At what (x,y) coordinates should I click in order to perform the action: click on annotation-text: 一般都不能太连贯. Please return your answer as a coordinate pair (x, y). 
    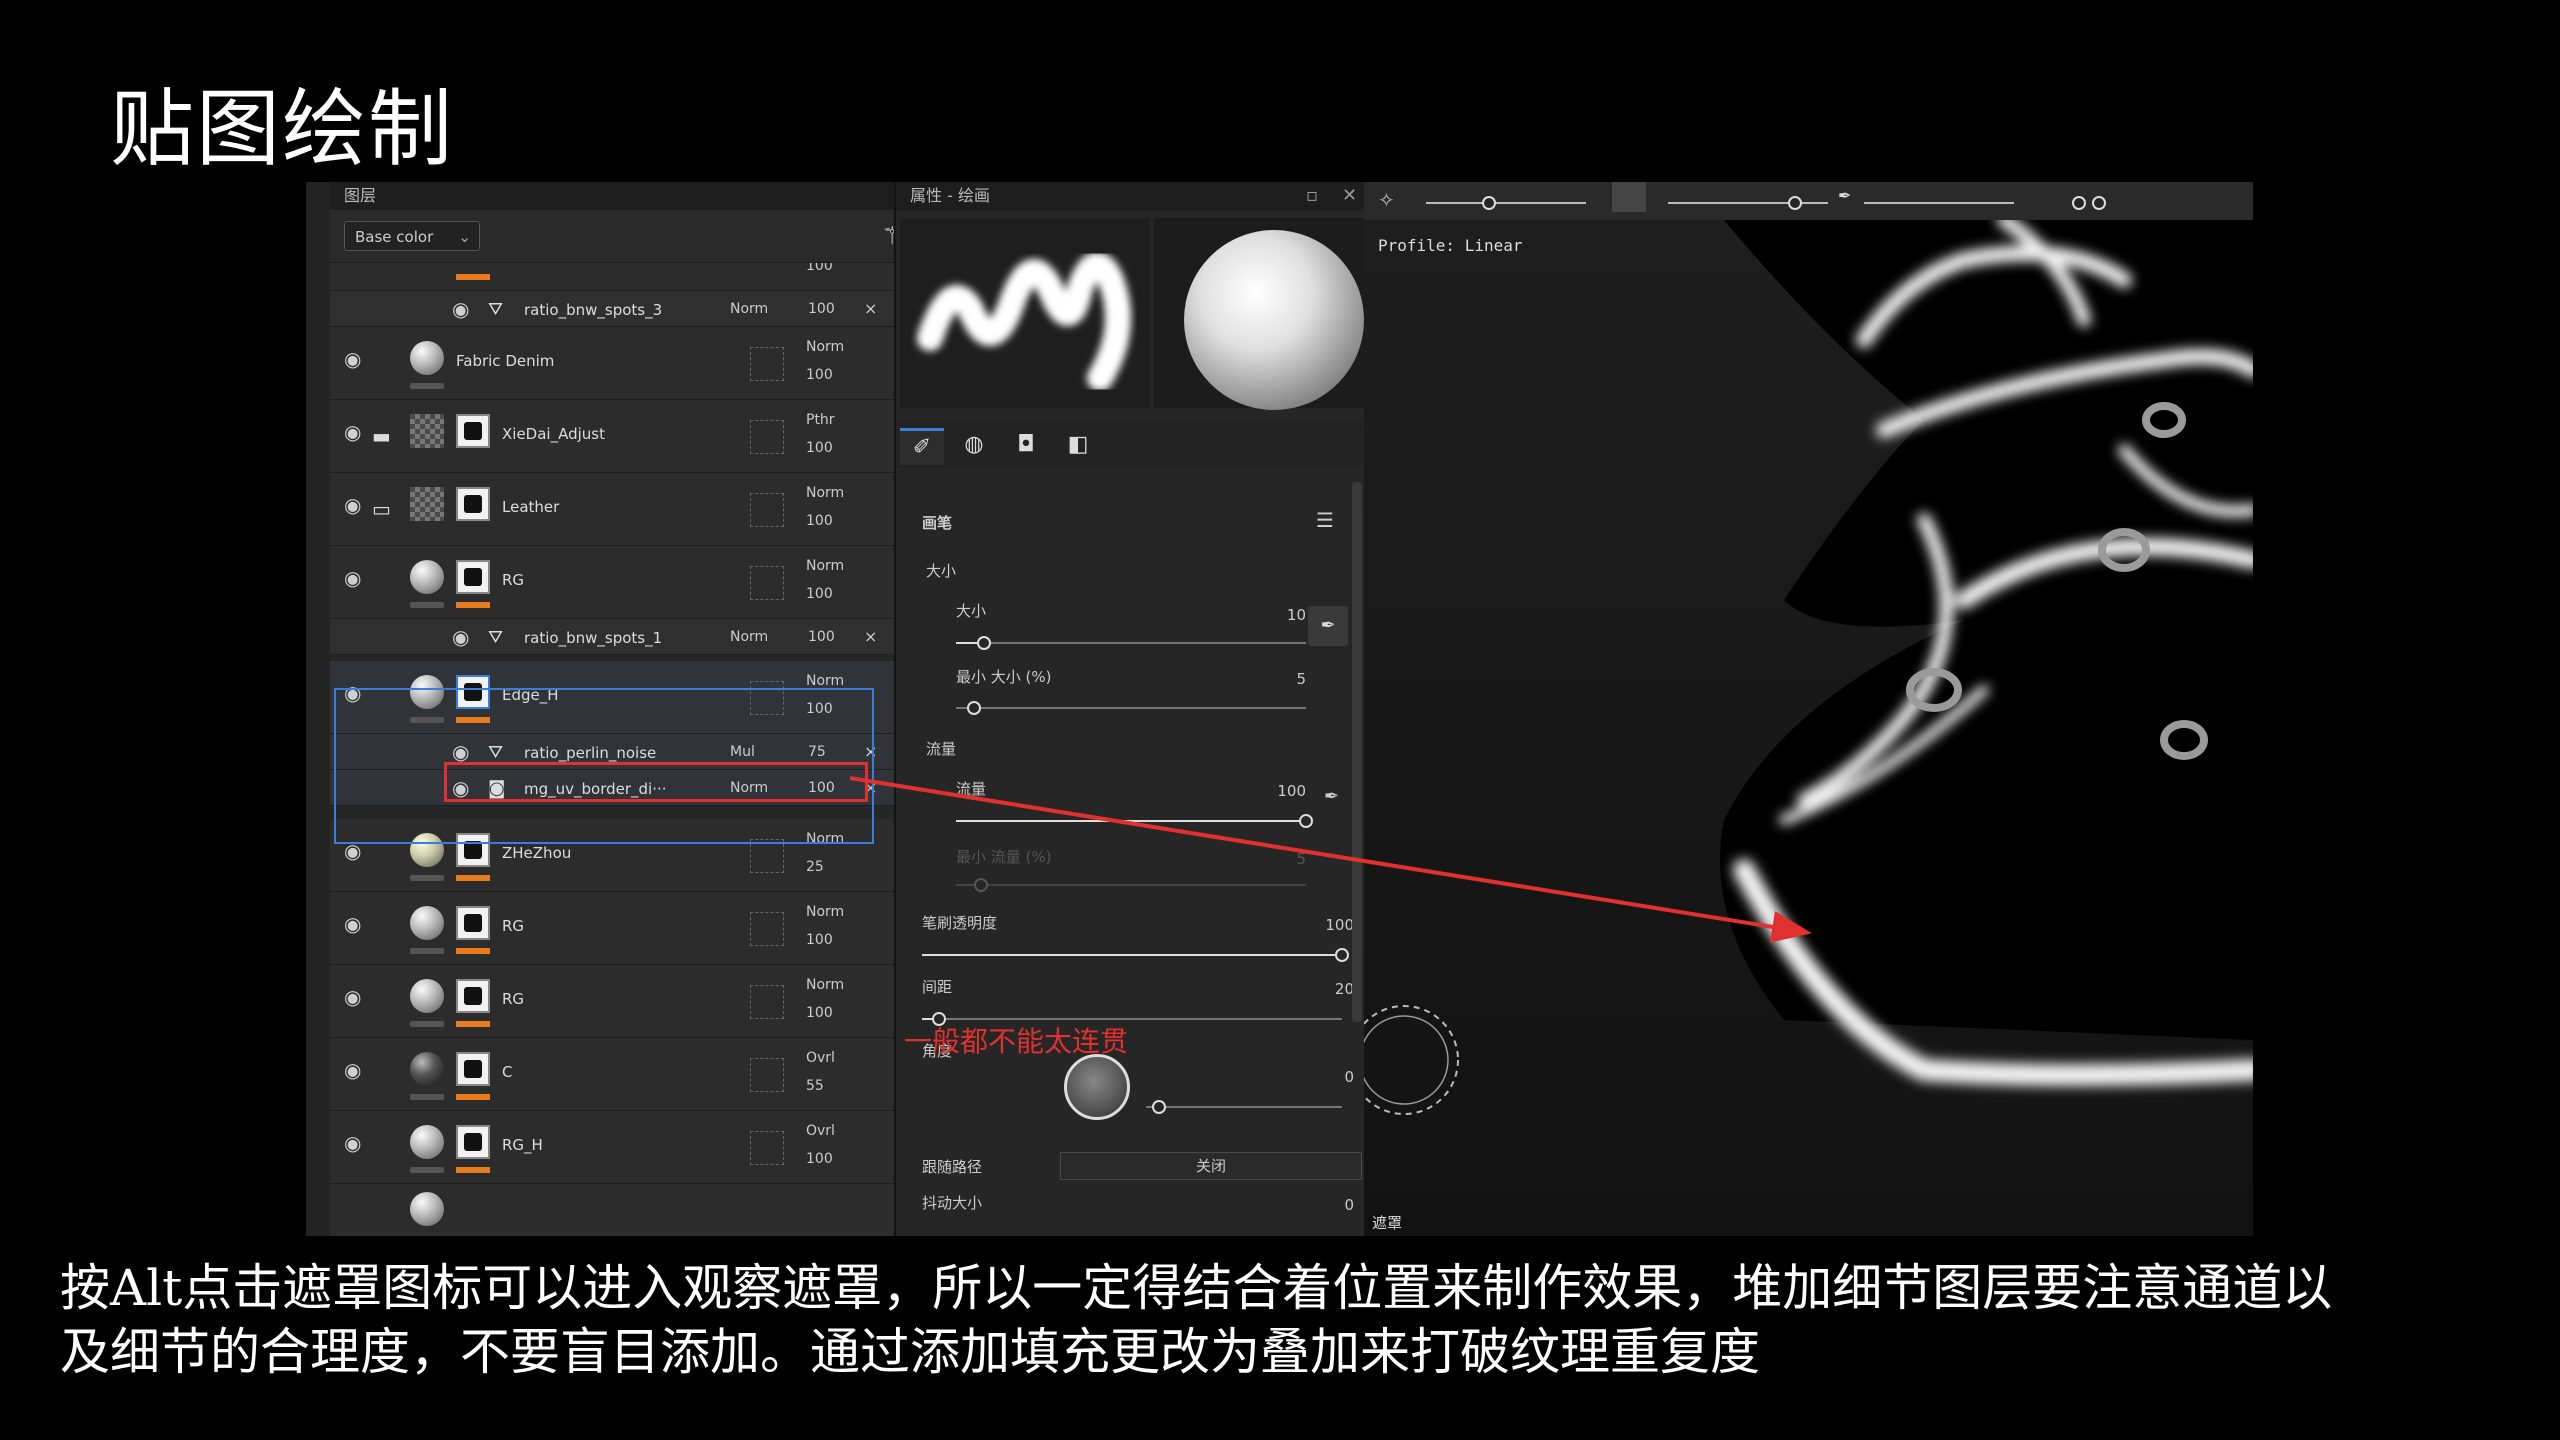
    Looking at the image, I should click on (1016, 1041).